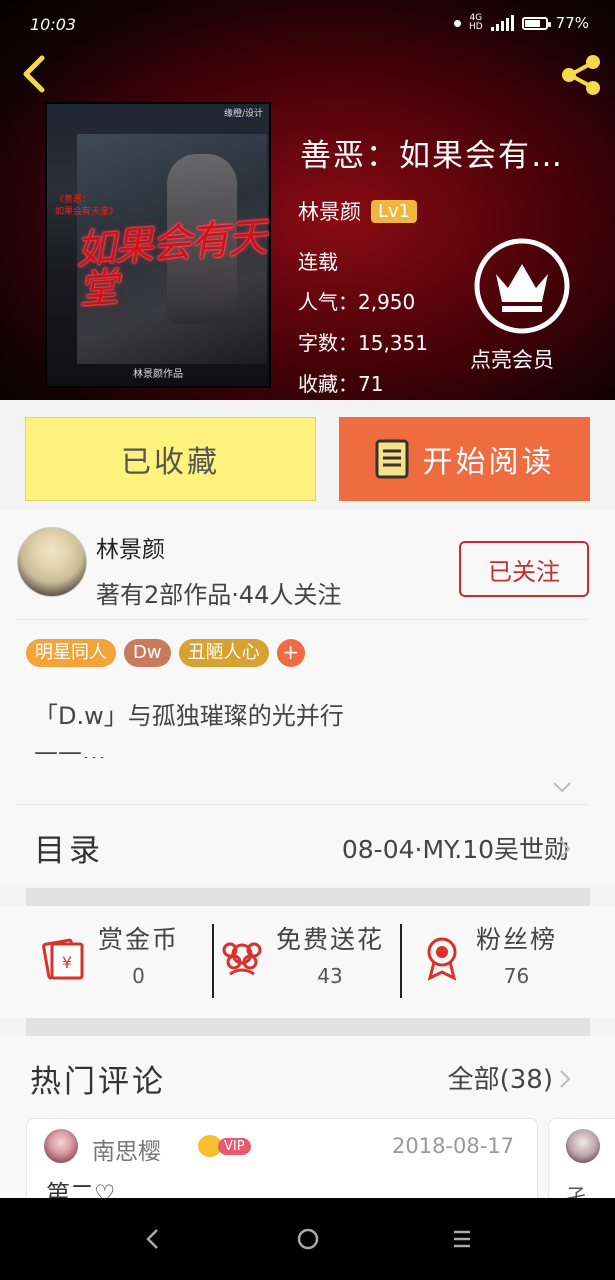  What do you see at coordinates (219, 595) in the screenshot?
I see `author-stats: 著有2部作品·44人关注` at bounding box center [219, 595].